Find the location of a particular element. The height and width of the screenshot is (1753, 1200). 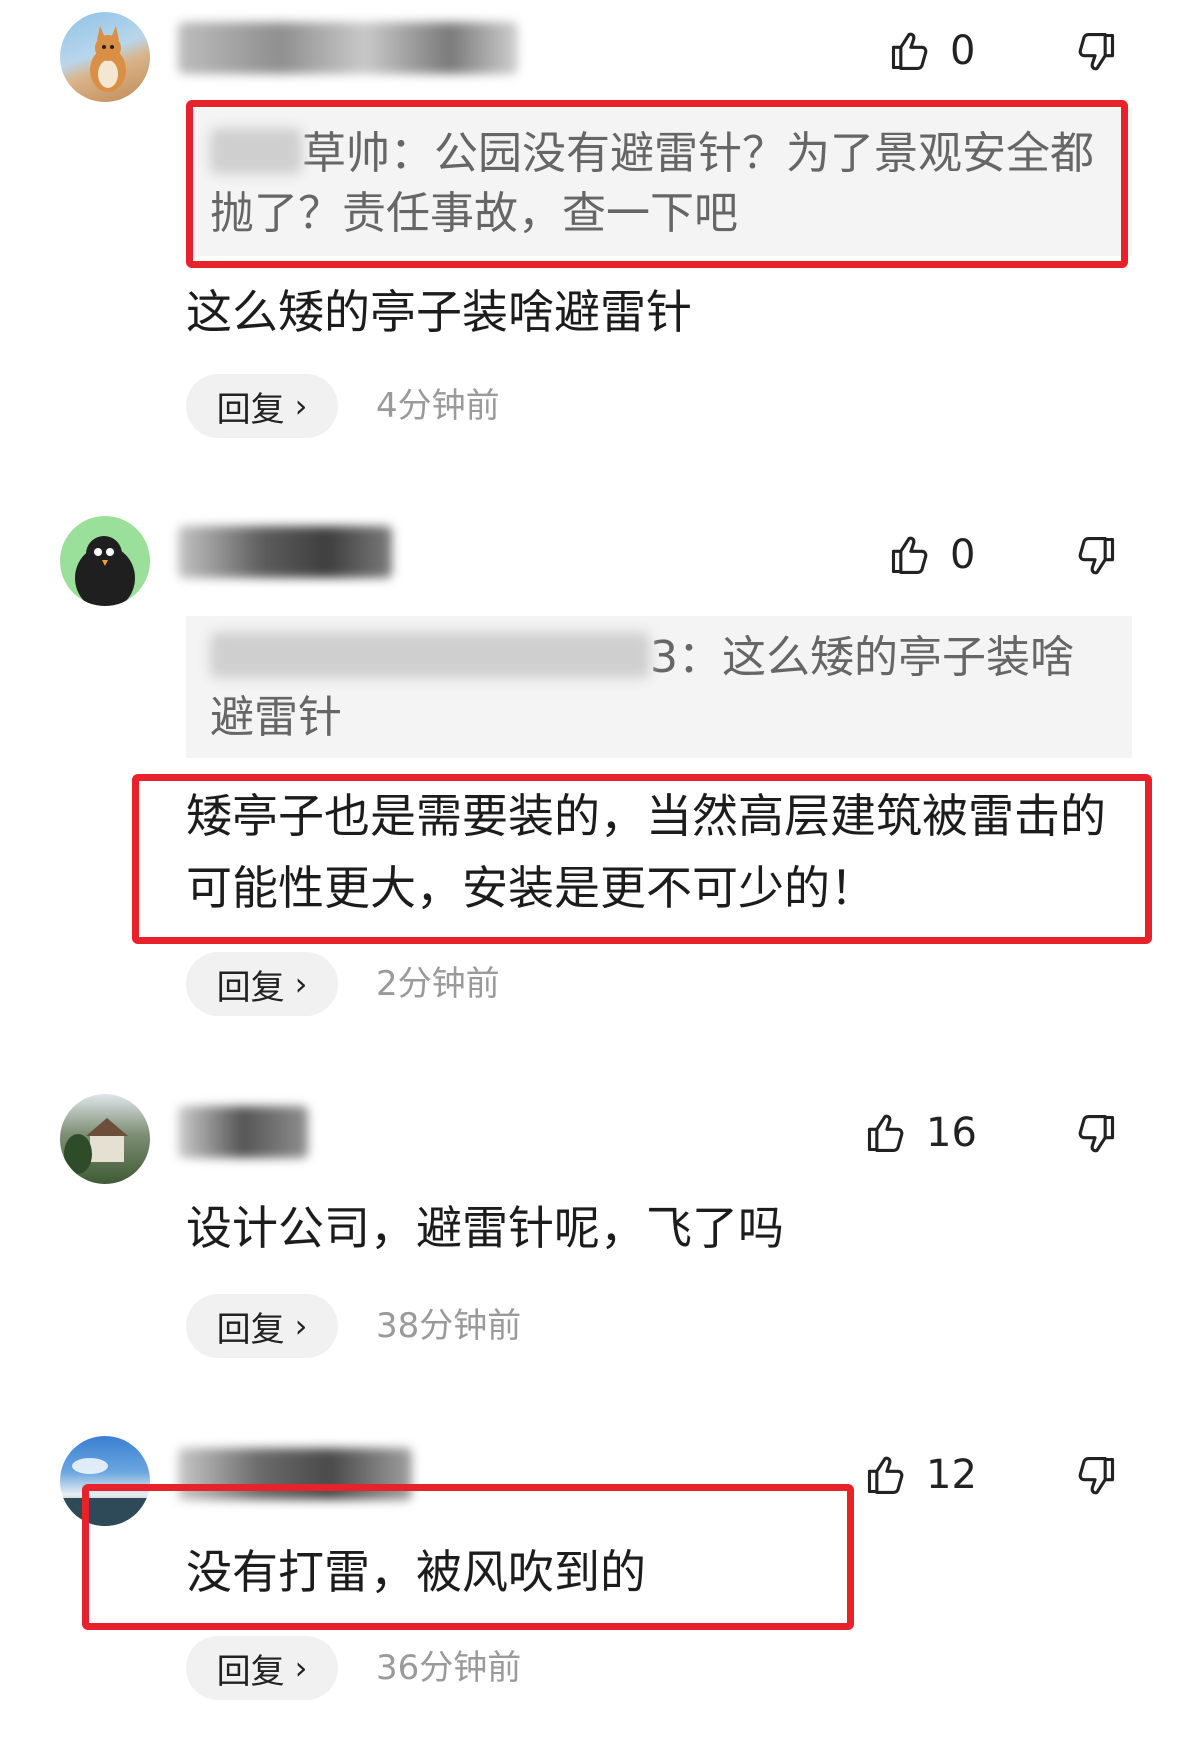

timestamp: 38分钟前 is located at coordinates (449, 1326).